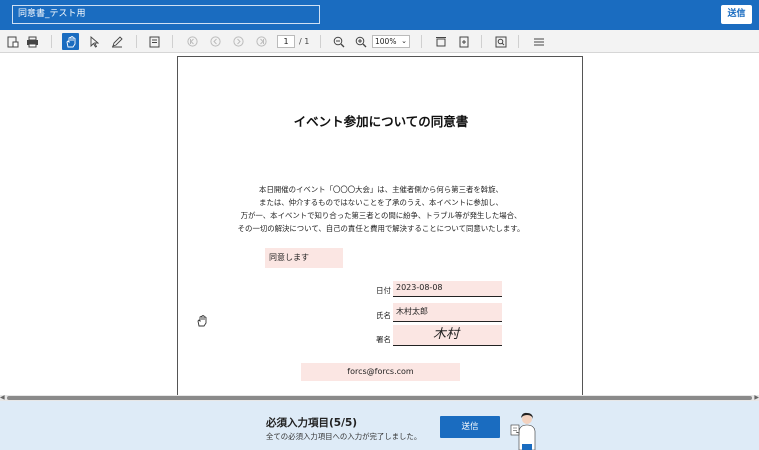 The image size is (759, 450). Describe the element at coordinates (447, 289) in the screenshot. I see `date-field: 2023-08-08` at that location.